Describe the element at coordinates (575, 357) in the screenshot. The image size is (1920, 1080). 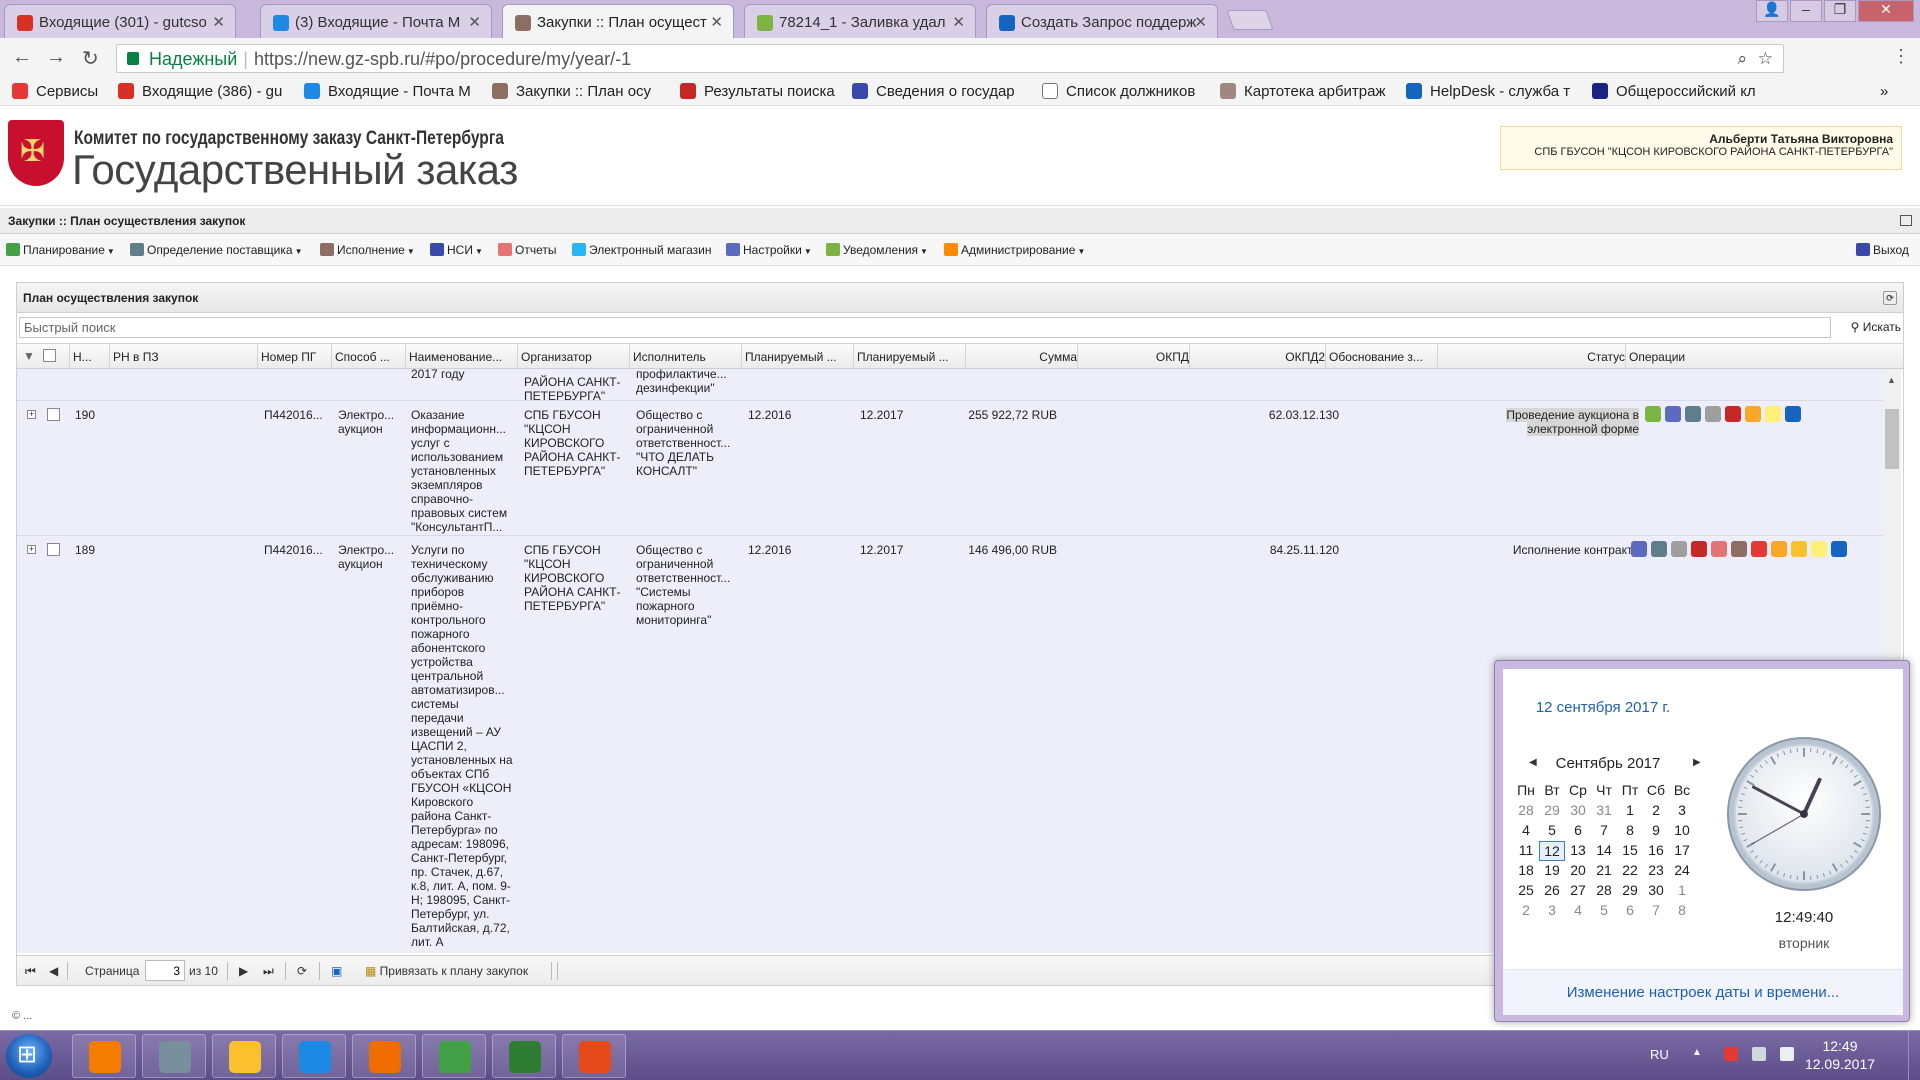
I see `column-header: Организатор` at that location.